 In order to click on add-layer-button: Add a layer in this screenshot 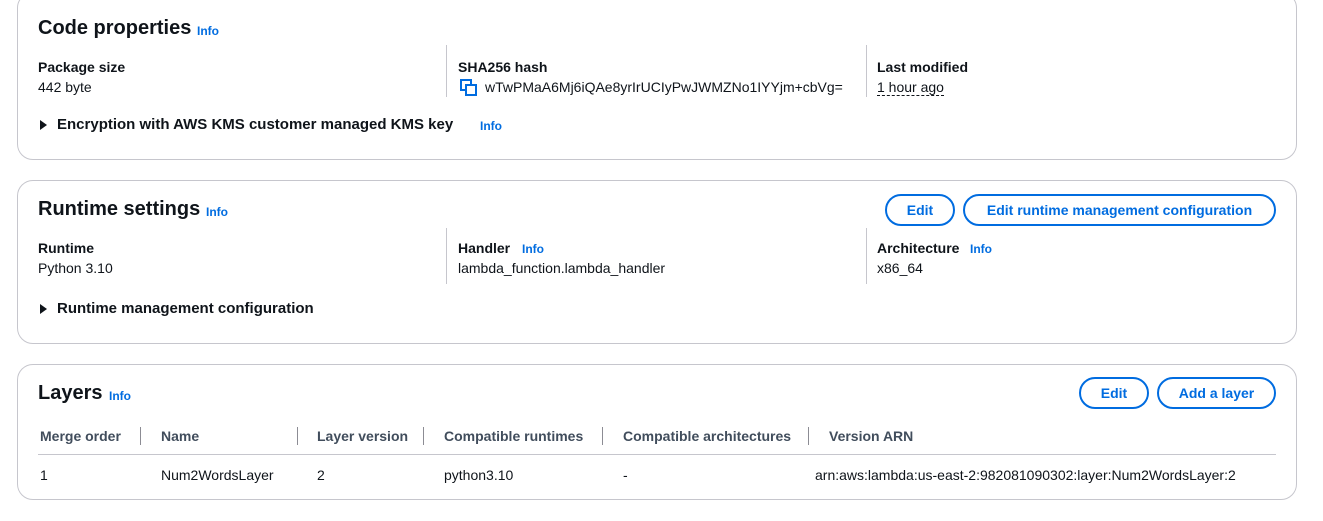, I will do `click(1216, 393)`.